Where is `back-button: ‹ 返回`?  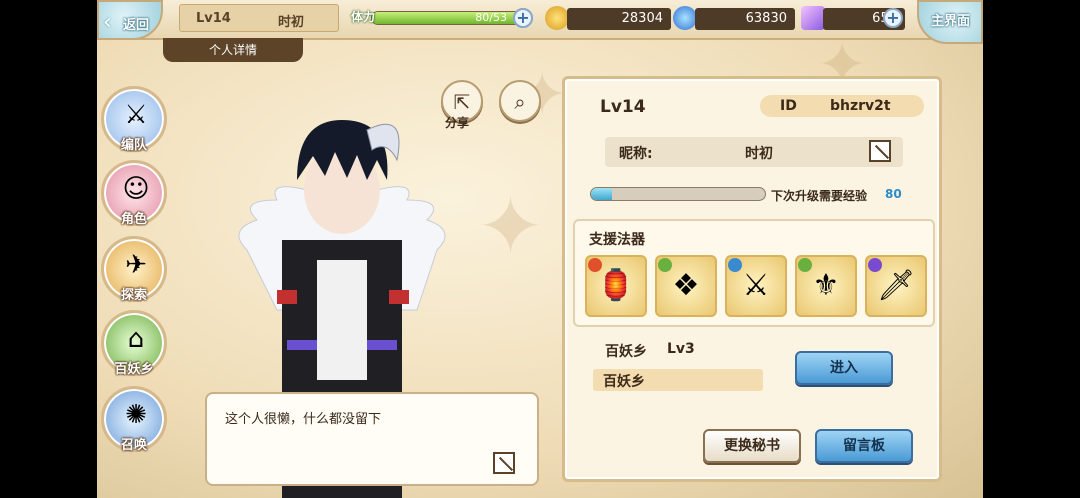
back-button: ‹ 返回 is located at coordinates (130, 20).